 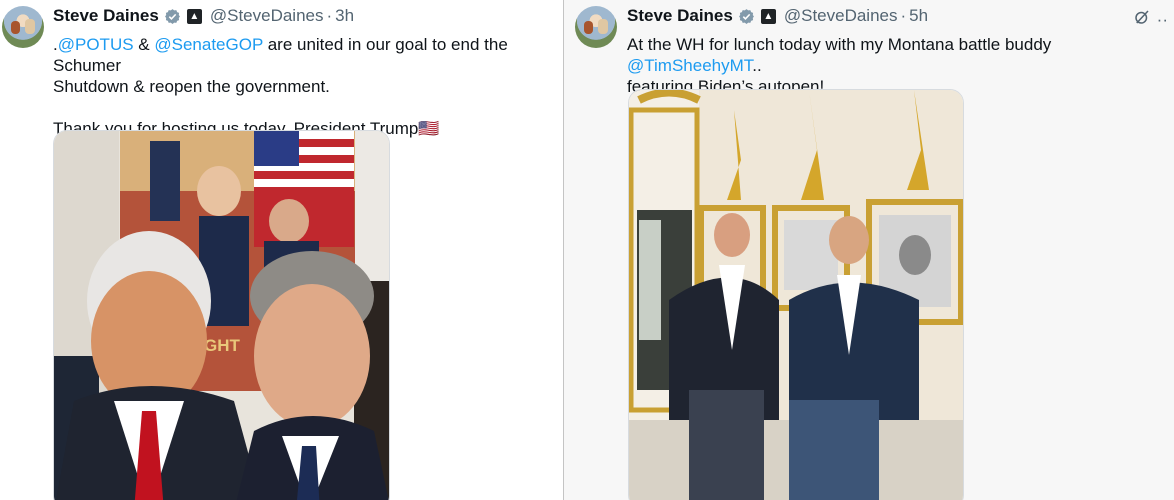 What do you see at coordinates (757, 65) in the screenshot?
I see `text-ellipsis: ..` at bounding box center [757, 65].